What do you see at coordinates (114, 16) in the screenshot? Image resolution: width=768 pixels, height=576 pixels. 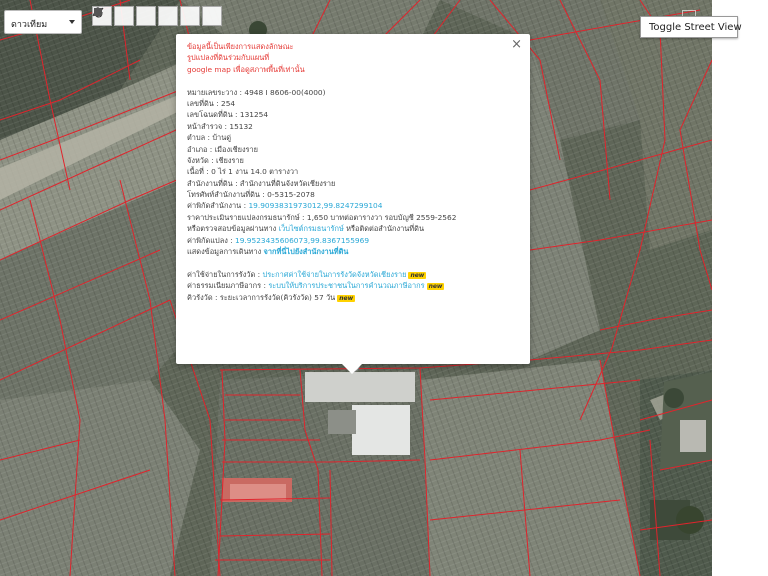 I see `marker-icon` at bounding box center [114, 16].